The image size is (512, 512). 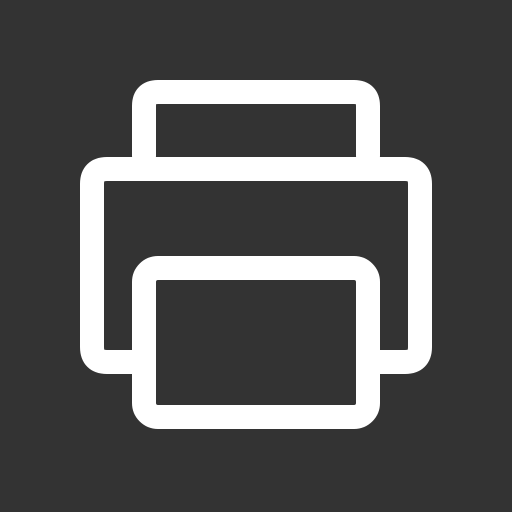 I want to click on printer-paper-tray, so click(x=256, y=124).